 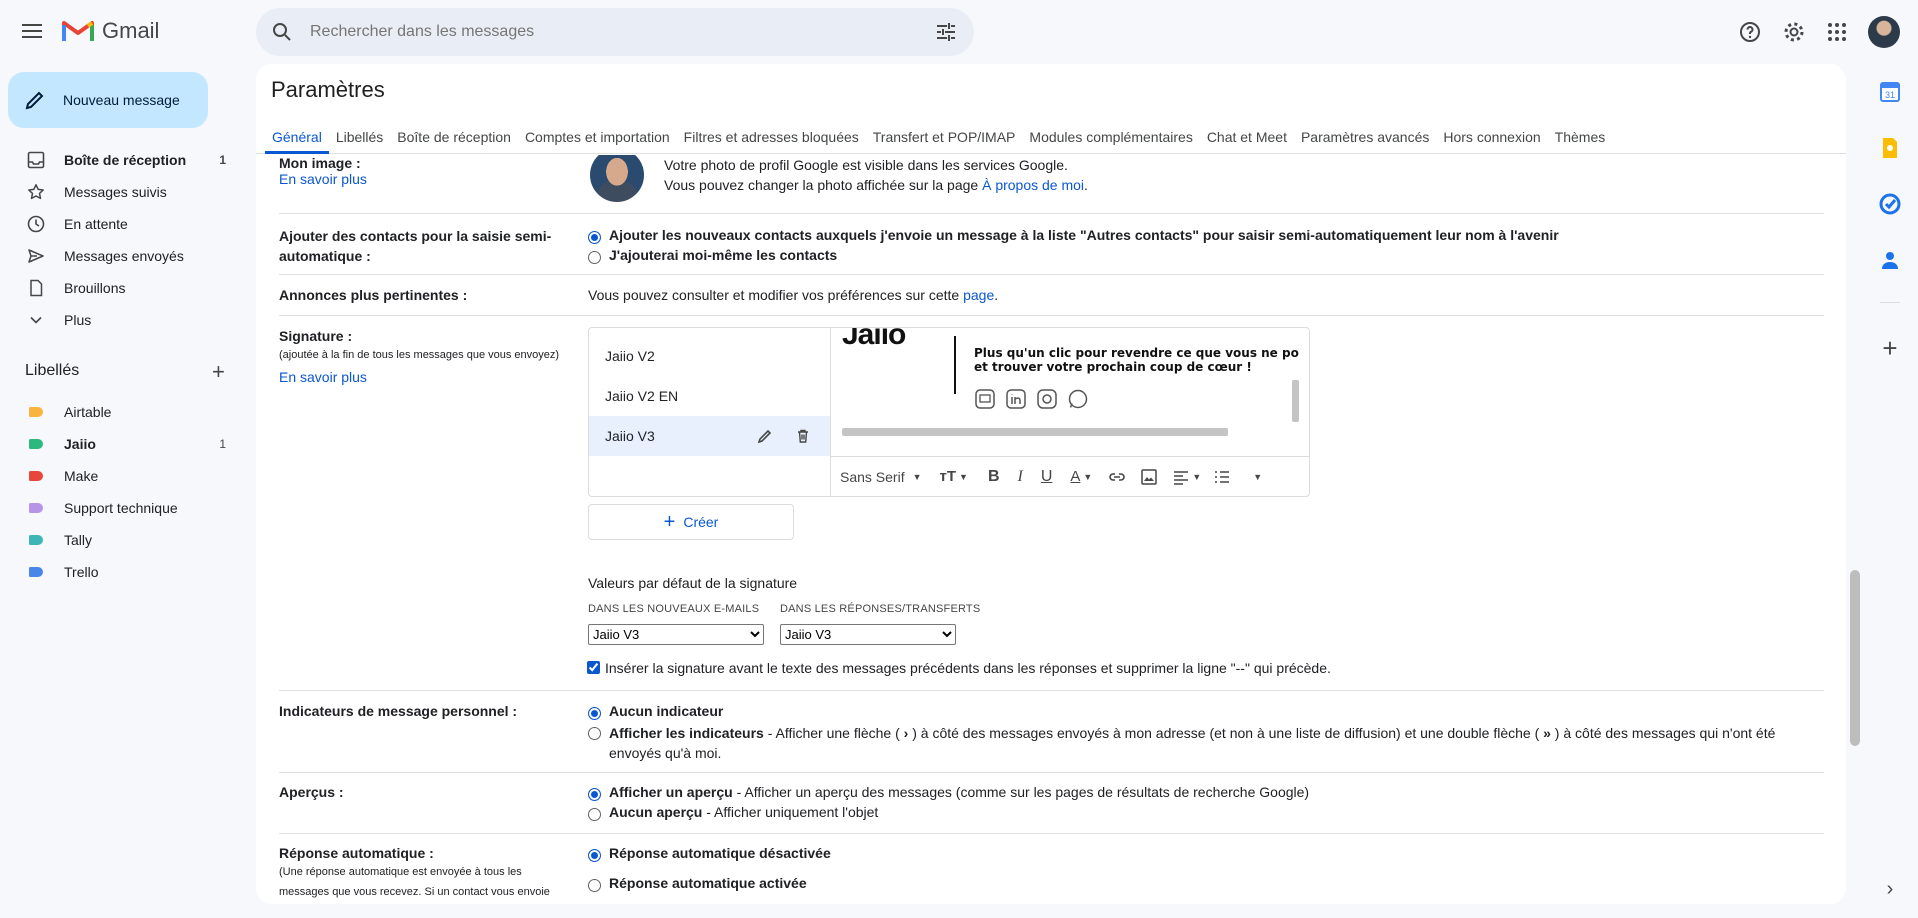 I want to click on sidebar-item-drafts: Brouillons, so click(x=120, y=288).